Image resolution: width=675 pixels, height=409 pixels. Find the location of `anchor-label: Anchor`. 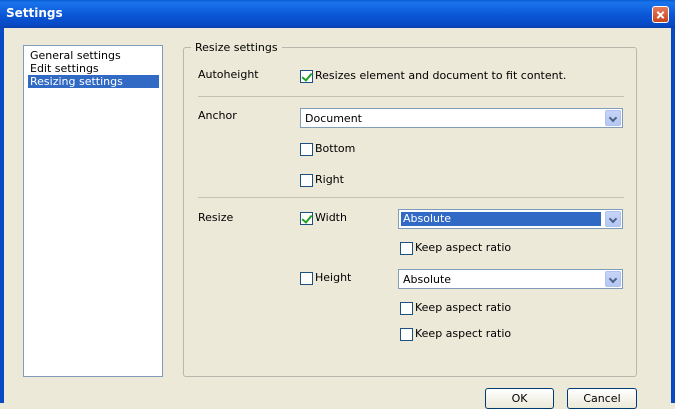

anchor-label: Anchor is located at coordinates (217, 115).